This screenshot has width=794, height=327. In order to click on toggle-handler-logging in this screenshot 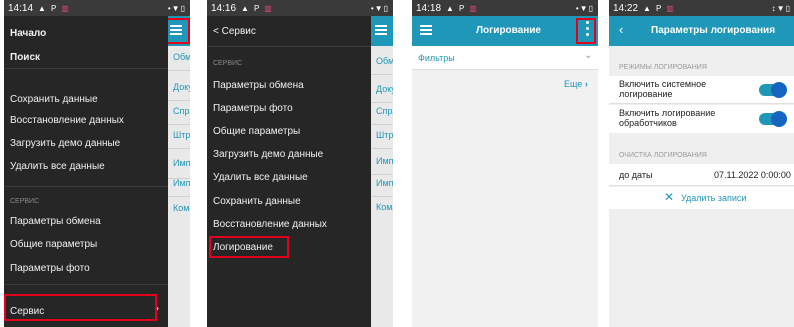, I will do `click(773, 119)`.